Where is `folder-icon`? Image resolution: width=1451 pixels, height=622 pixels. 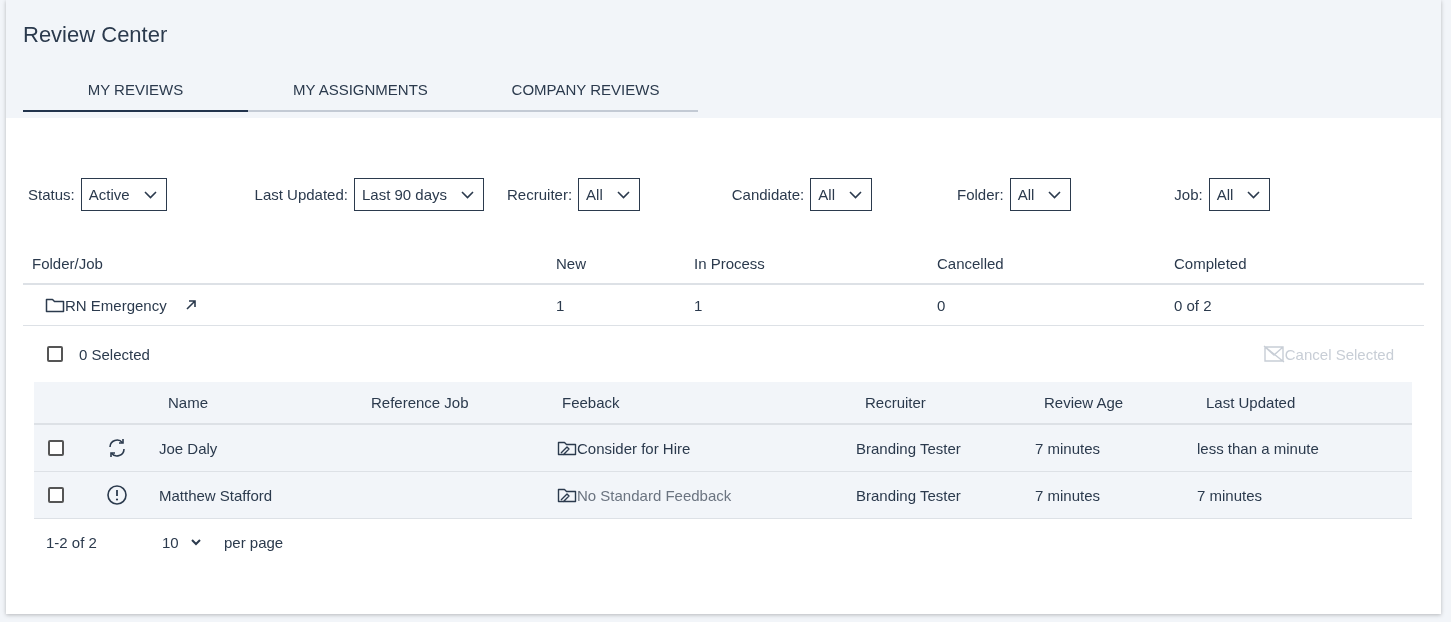 folder-icon is located at coordinates (55, 305).